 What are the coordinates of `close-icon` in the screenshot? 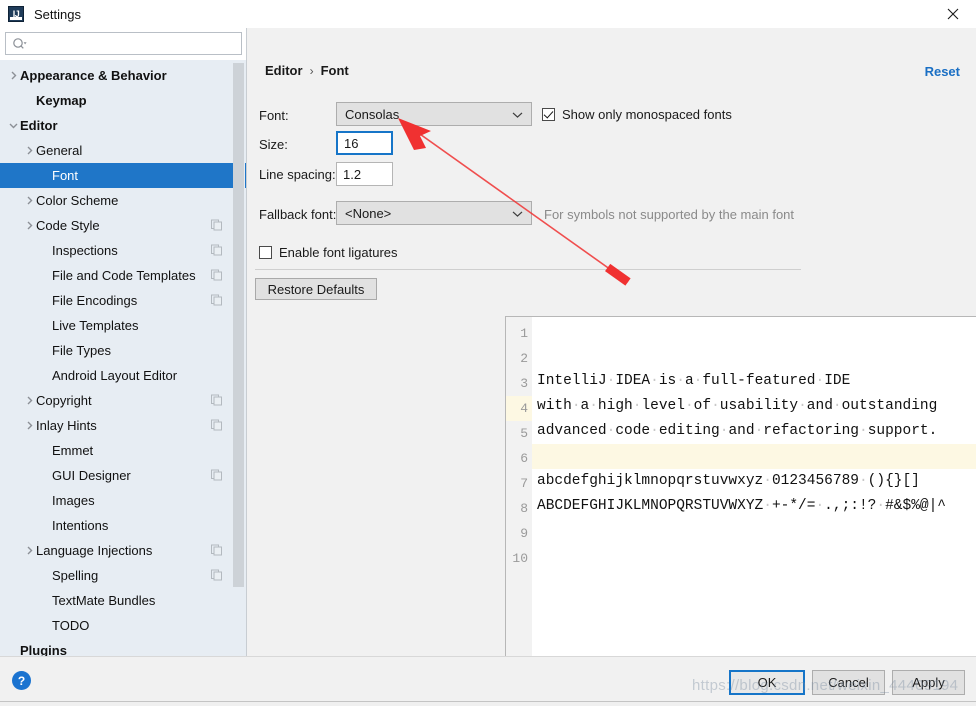 It's located at (953, 14).